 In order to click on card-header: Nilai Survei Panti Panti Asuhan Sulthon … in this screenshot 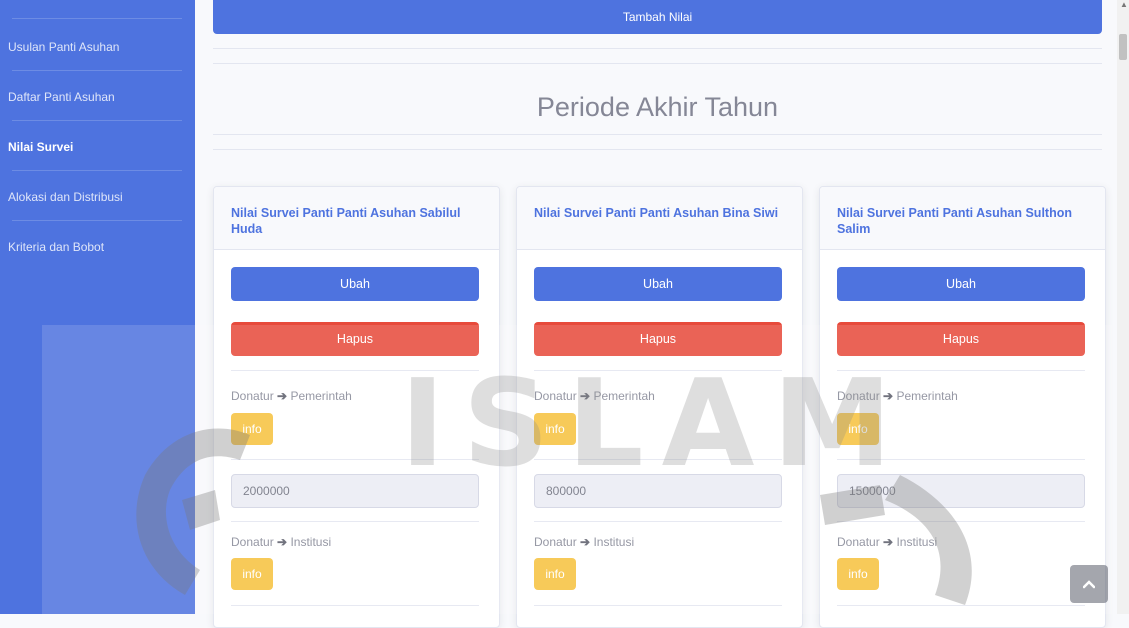, I will do `click(962, 218)`.